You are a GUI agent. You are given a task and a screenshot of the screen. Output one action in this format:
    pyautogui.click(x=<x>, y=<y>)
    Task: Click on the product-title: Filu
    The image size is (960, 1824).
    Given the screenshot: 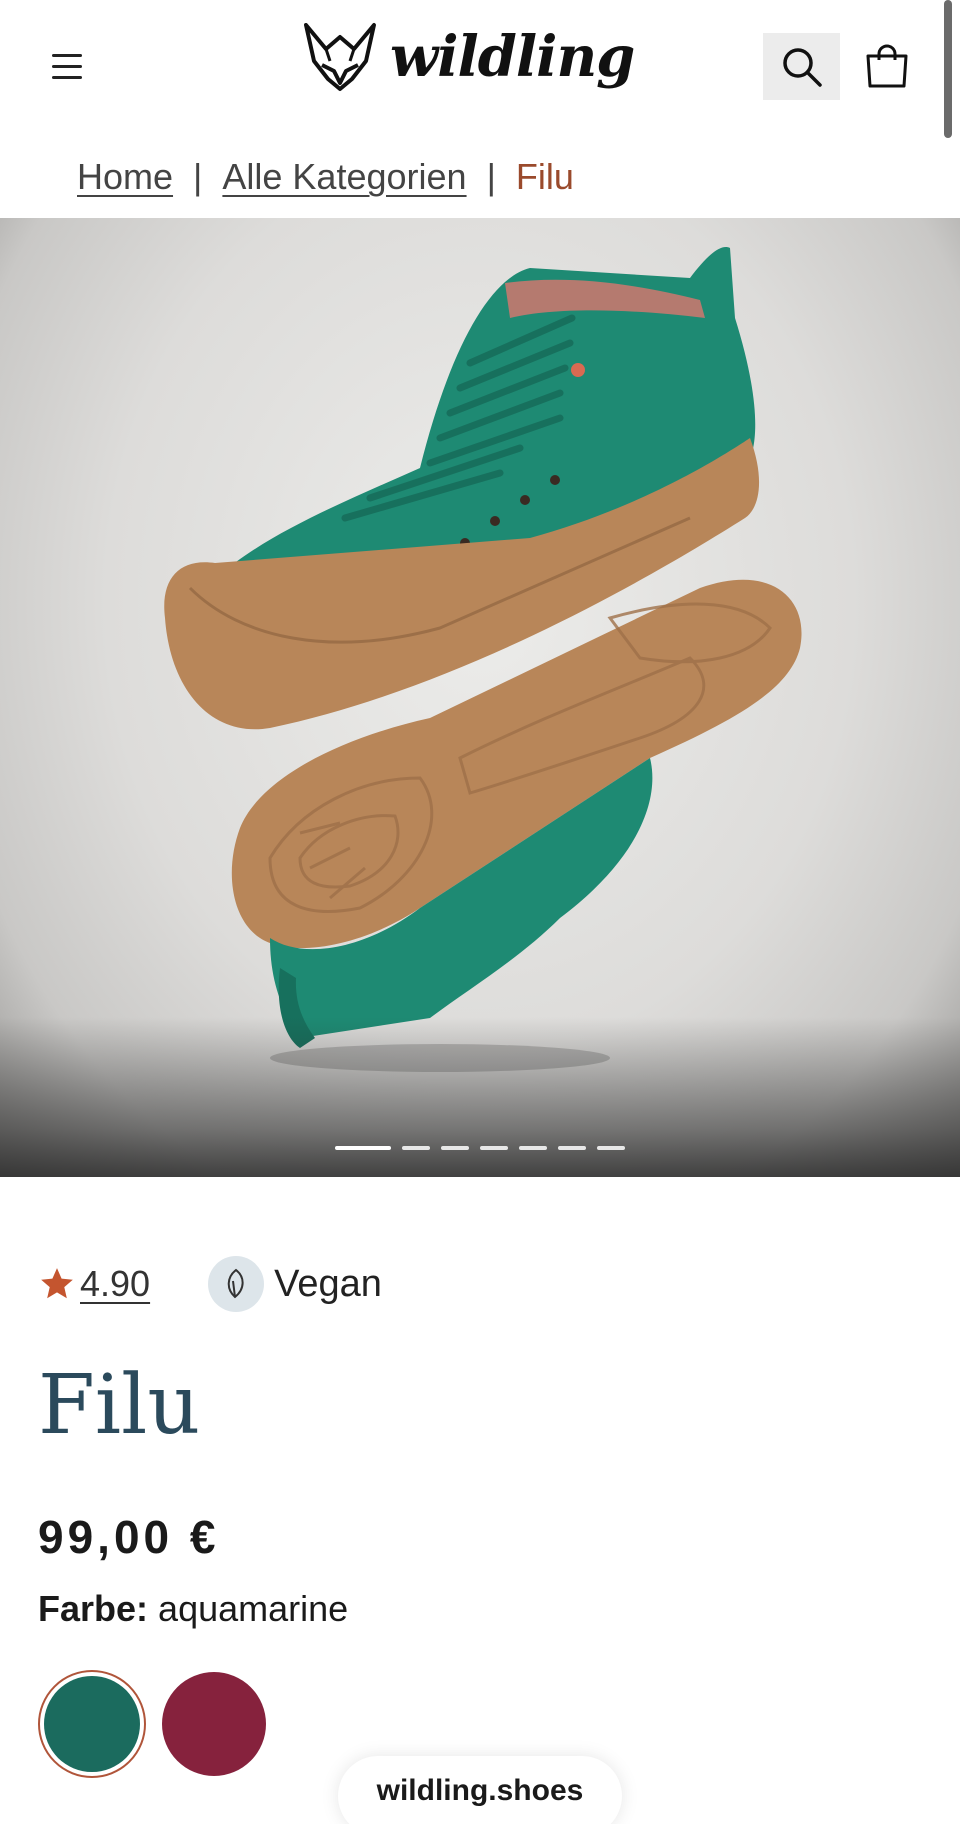 What is the action you would take?
    pyautogui.click(x=119, y=1405)
    